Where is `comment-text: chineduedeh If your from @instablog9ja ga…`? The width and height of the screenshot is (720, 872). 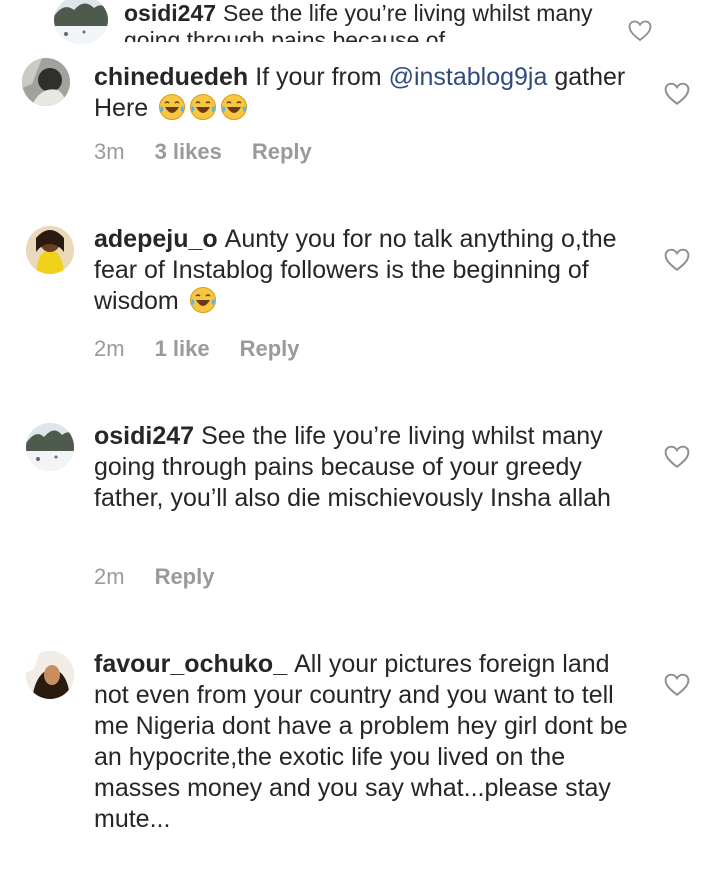 comment-text: chineduedeh If your from @instablog9ja ga… is located at coordinates (366, 93).